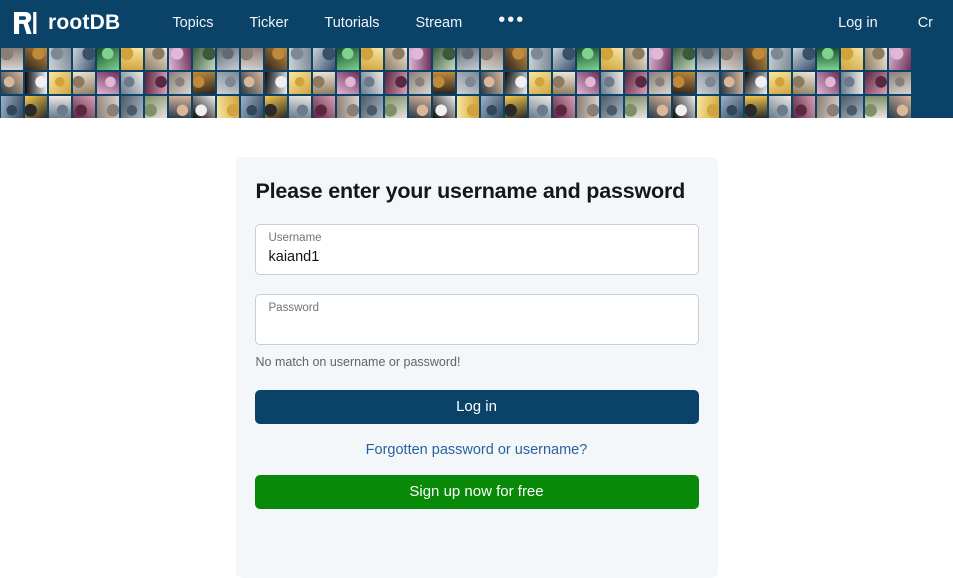  What do you see at coordinates (925, 23) in the screenshot?
I see `nav-item-create-account: Cr` at bounding box center [925, 23].